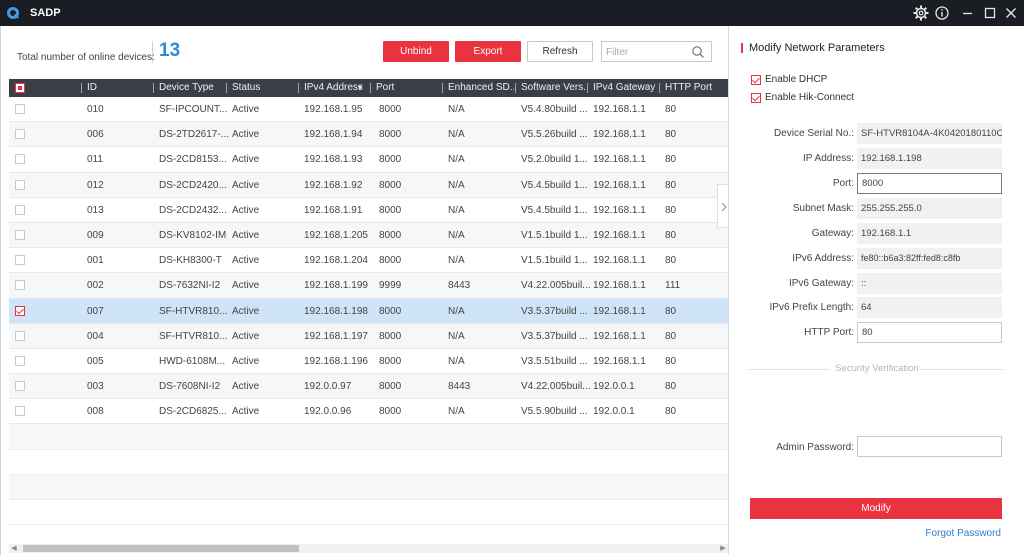 The height and width of the screenshot is (555, 1024). Describe the element at coordinates (192, 88) in the screenshot. I see `column-header-device-type: Device Type` at that location.